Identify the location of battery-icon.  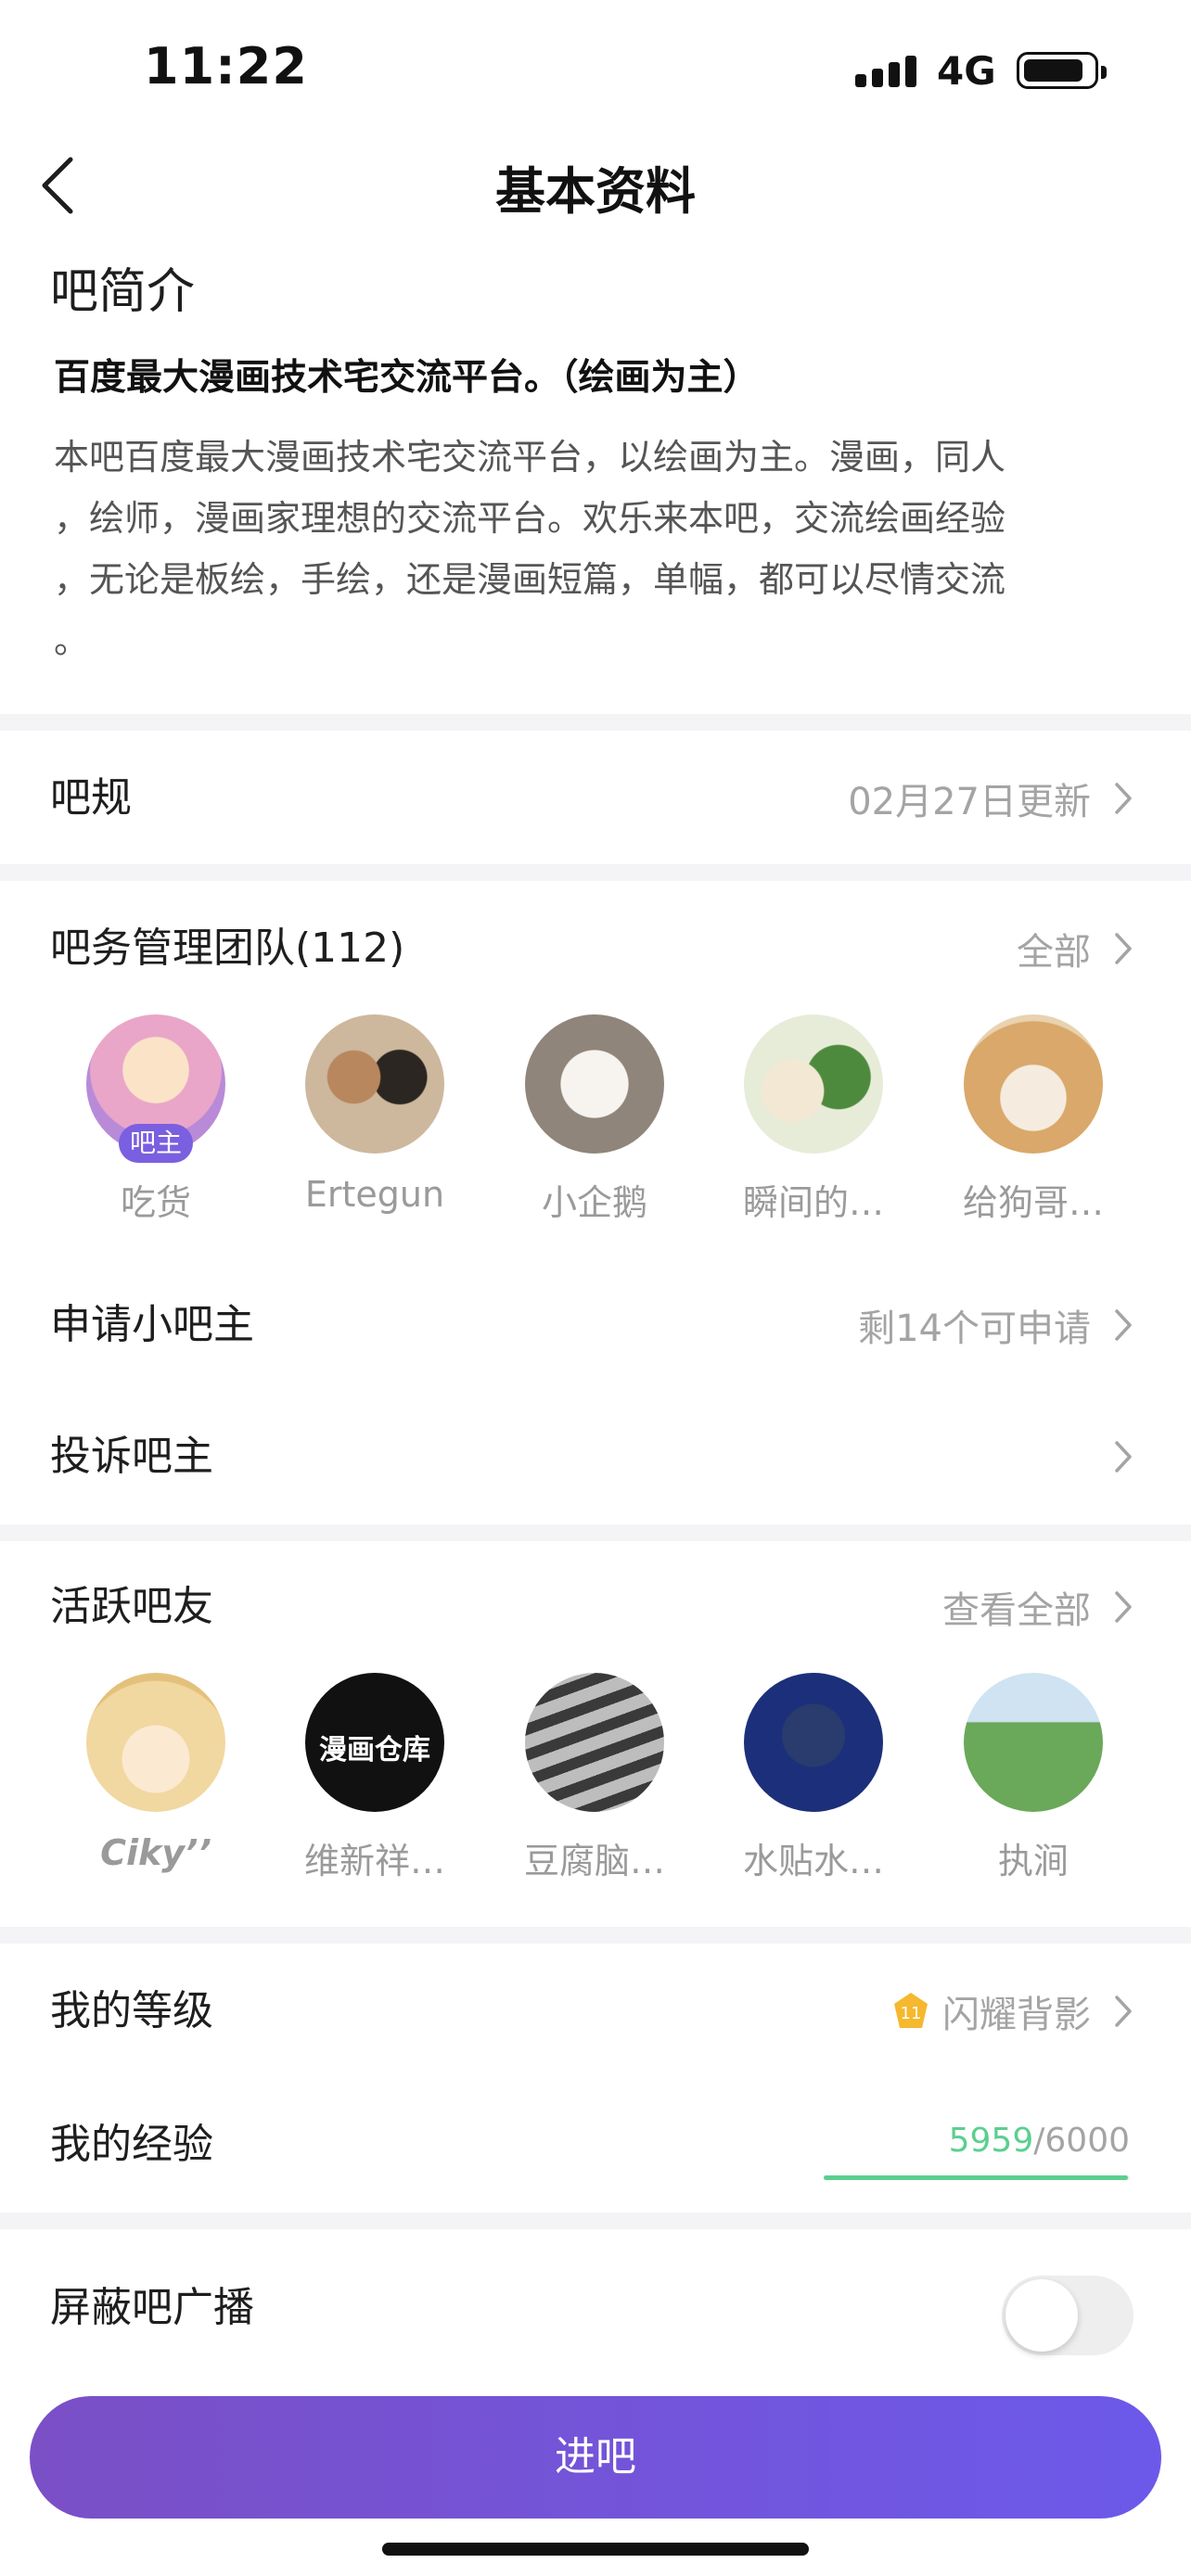
(1062, 71).